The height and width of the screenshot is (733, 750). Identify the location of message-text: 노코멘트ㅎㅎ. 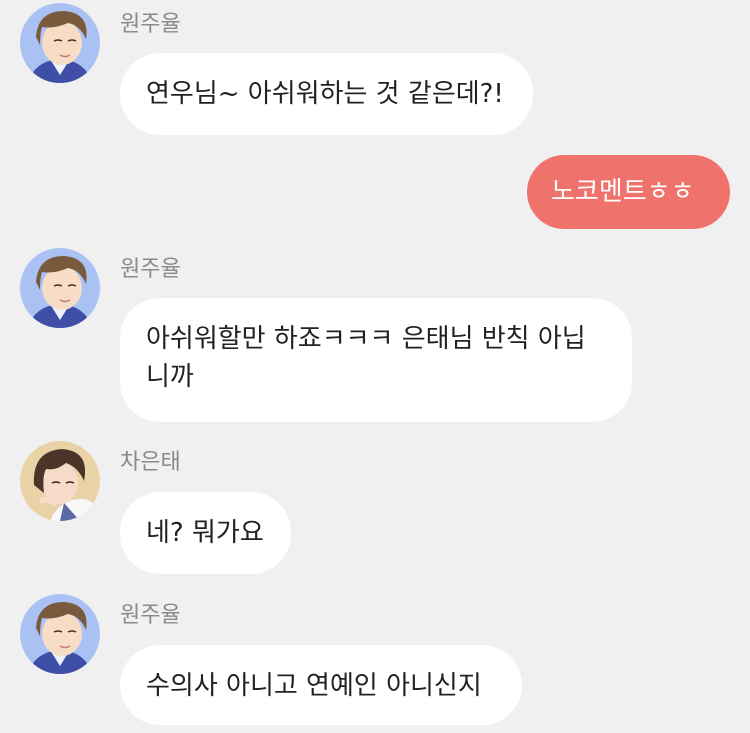
(623, 192).